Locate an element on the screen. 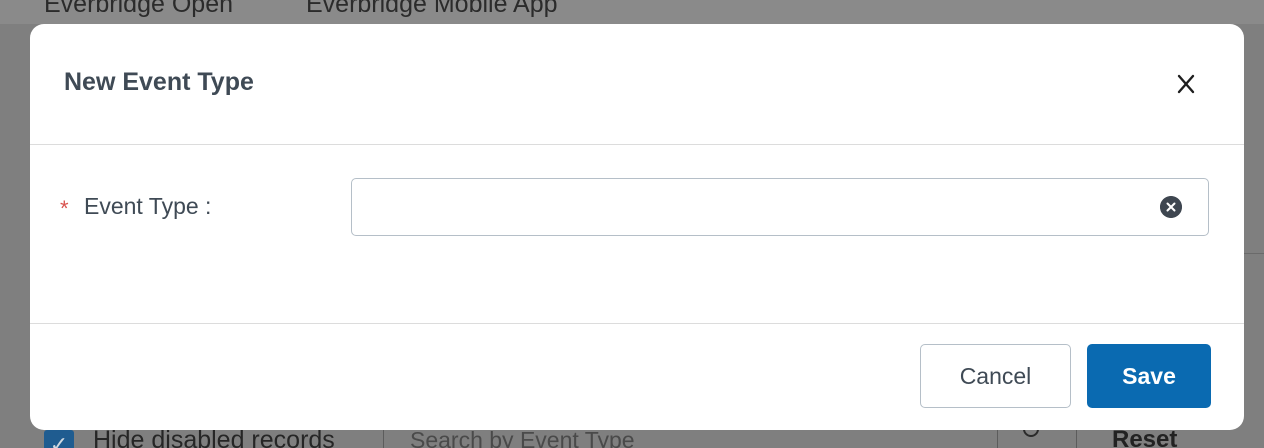 The image size is (1264, 448). background-tab-bar: Everbridge Open Everbridge Mobile App is located at coordinates (632, 12).